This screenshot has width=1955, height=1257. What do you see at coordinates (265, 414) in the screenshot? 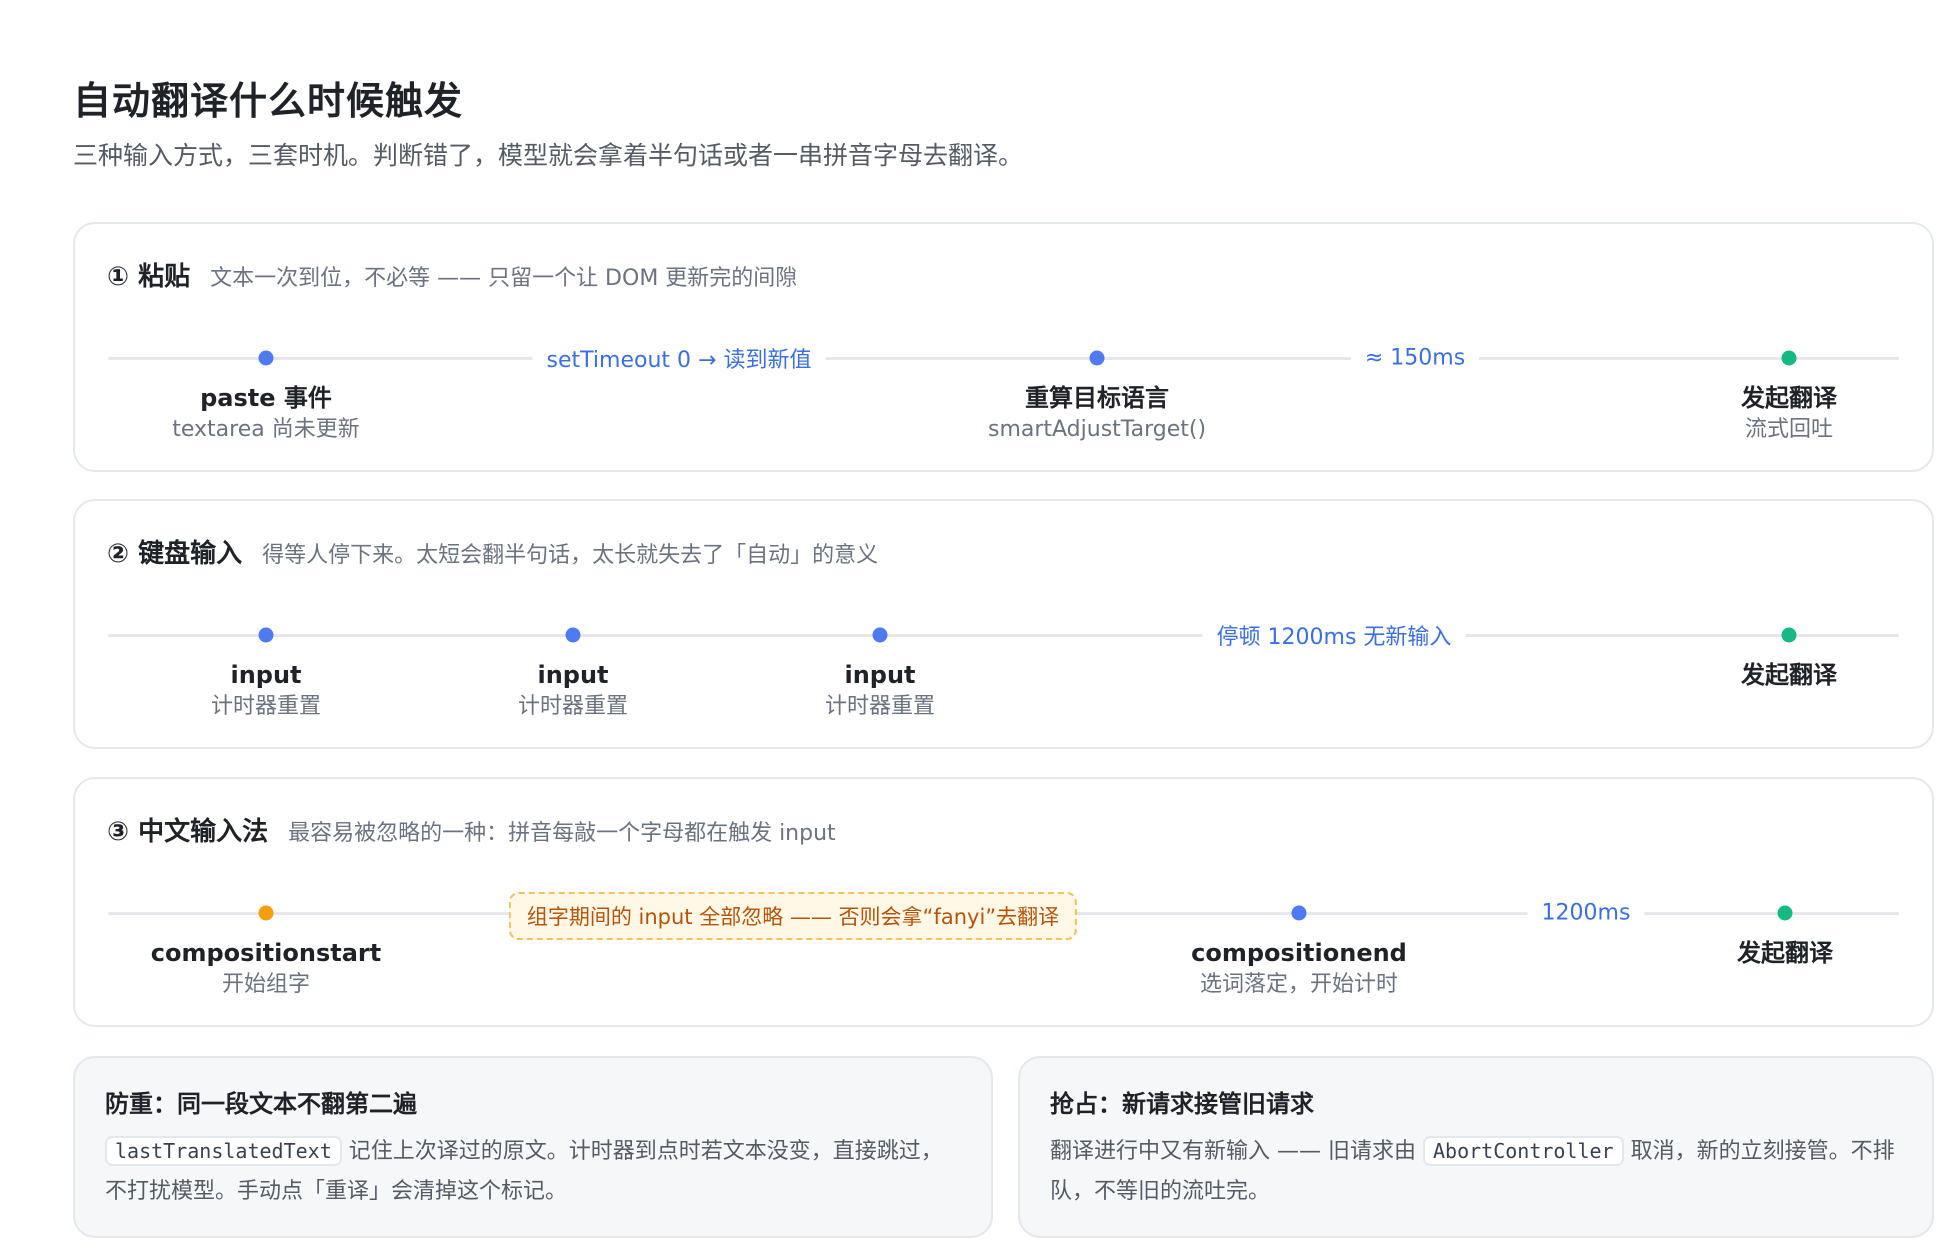
I see `timeline-node: paste 事件 textarea 尚未更新` at bounding box center [265, 414].